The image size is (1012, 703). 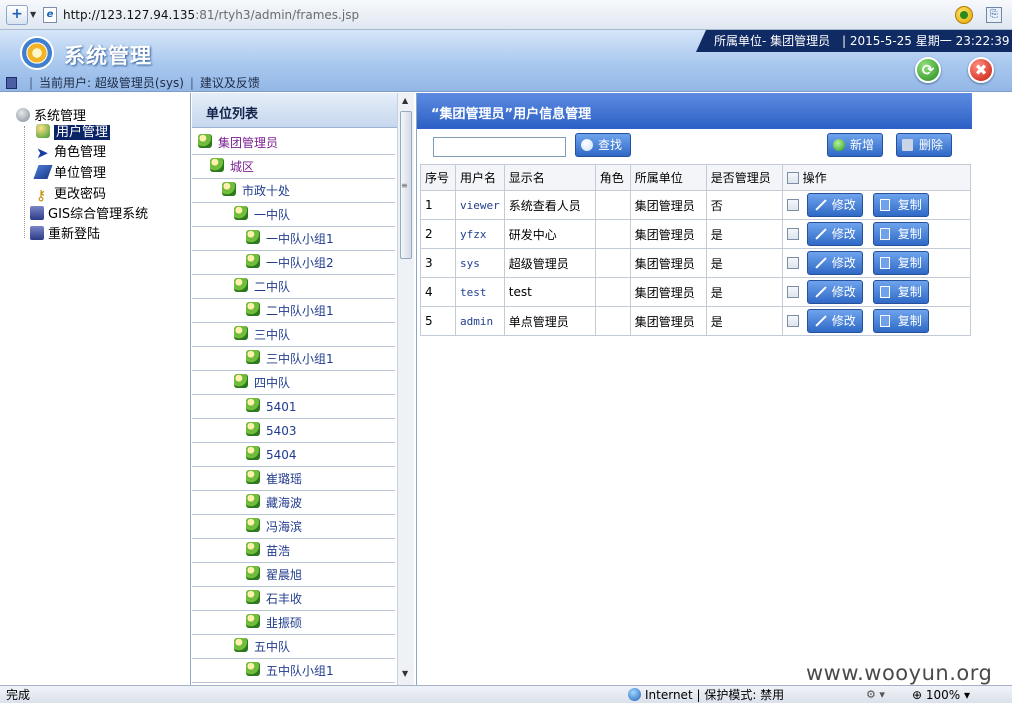 I want to click on nav-item-gis-system: GIS综合管理系统, so click(x=89, y=215).